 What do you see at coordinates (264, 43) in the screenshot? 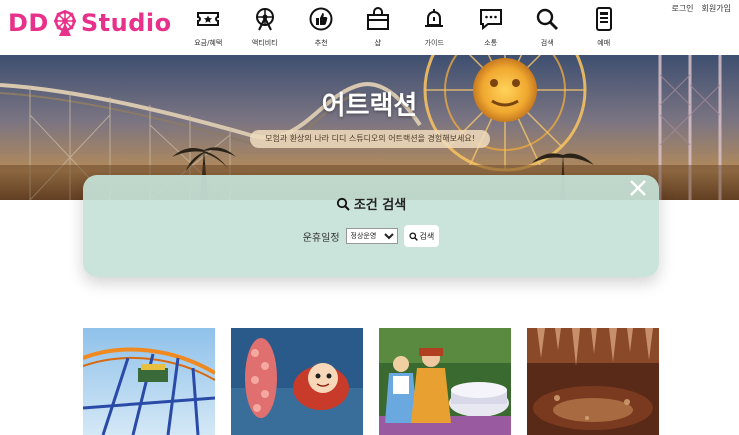
I see `nav-label: 액티비티` at bounding box center [264, 43].